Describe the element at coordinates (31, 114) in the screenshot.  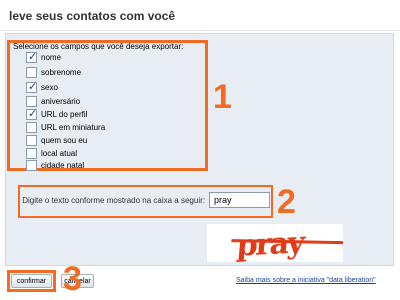
I see `checkbox-url-perfil` at that location.